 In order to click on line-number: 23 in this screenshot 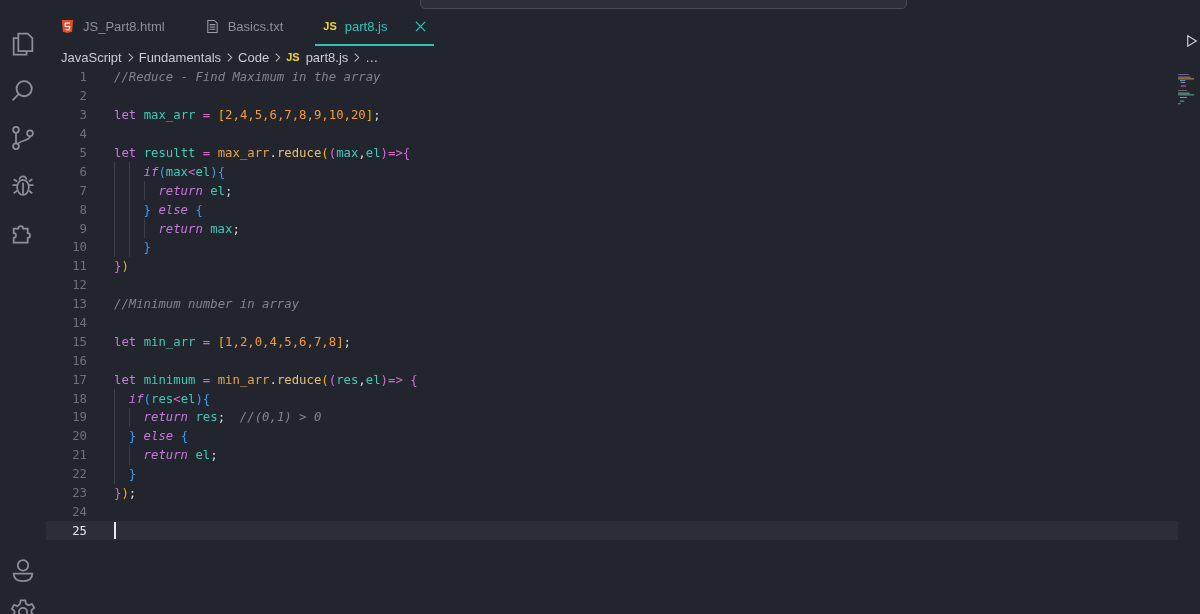, I will do `click(79, 493)`.